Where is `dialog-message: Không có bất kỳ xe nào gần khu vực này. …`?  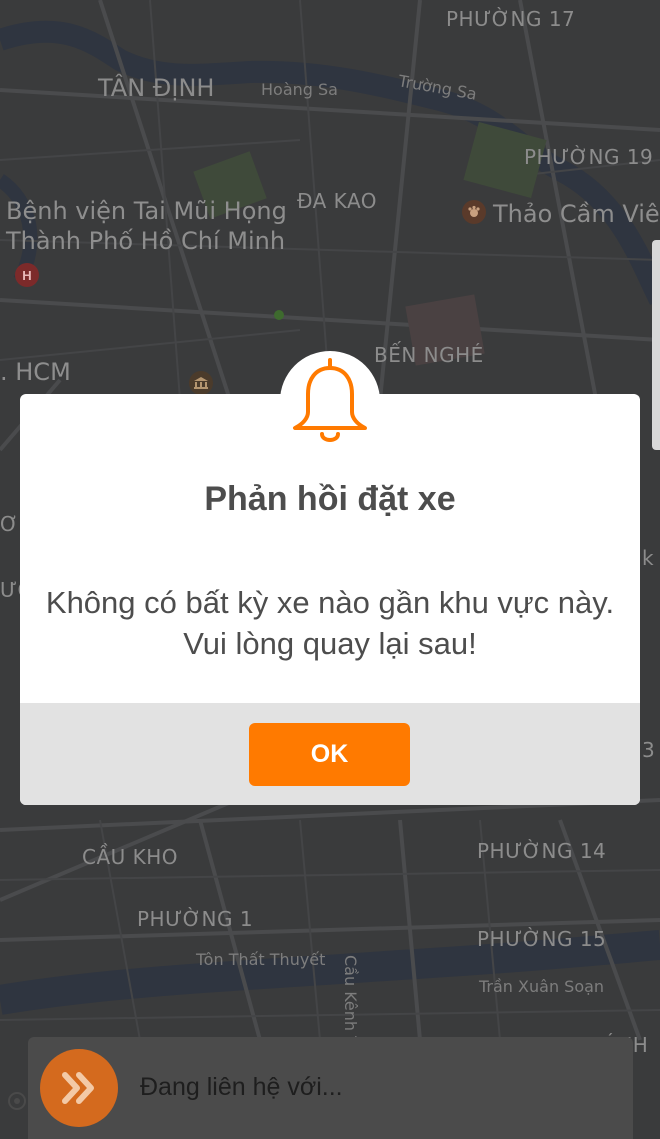
dialog-message: Không có bất kỳ xe nào gần khu vực này. … is located at coordinates (330, 623).